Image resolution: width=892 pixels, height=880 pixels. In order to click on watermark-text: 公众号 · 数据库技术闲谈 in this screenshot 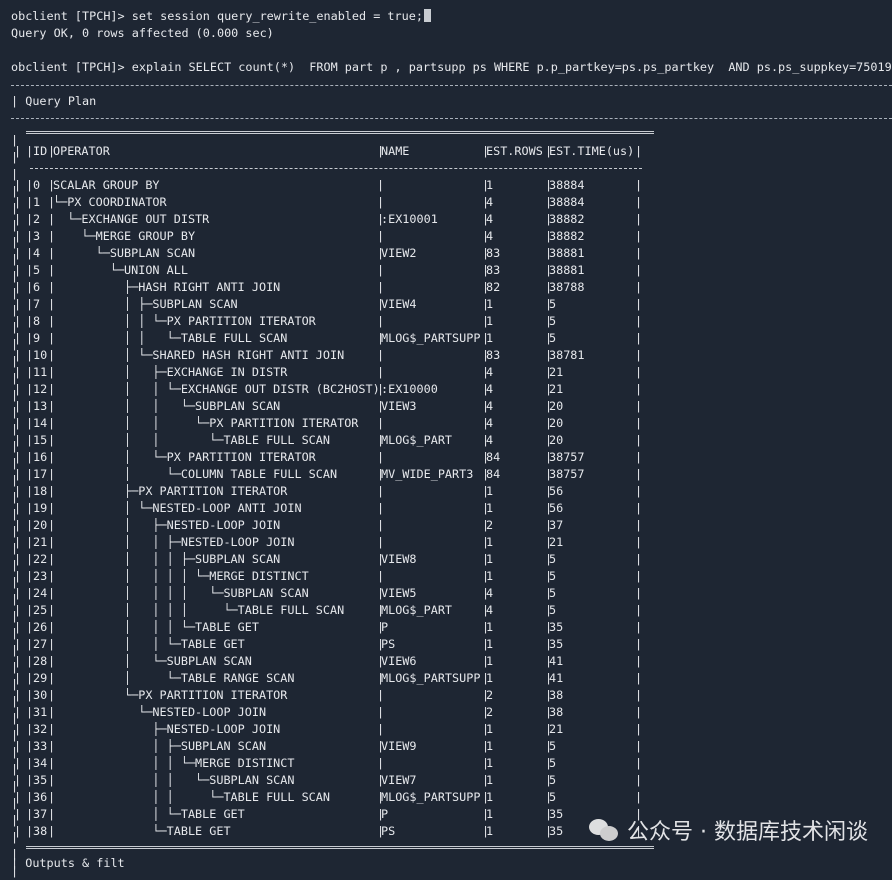, I will do `click(747, 832)`.